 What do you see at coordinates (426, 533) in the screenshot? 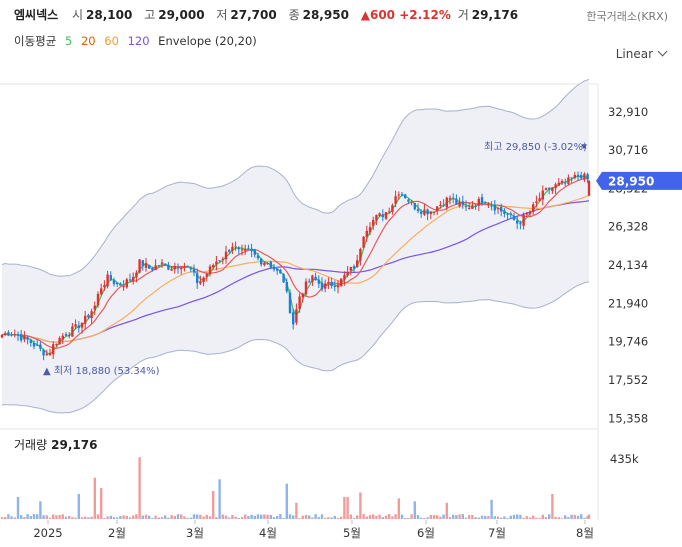
I see `x-tick-label: 6월` at bounding box center [426, 533].